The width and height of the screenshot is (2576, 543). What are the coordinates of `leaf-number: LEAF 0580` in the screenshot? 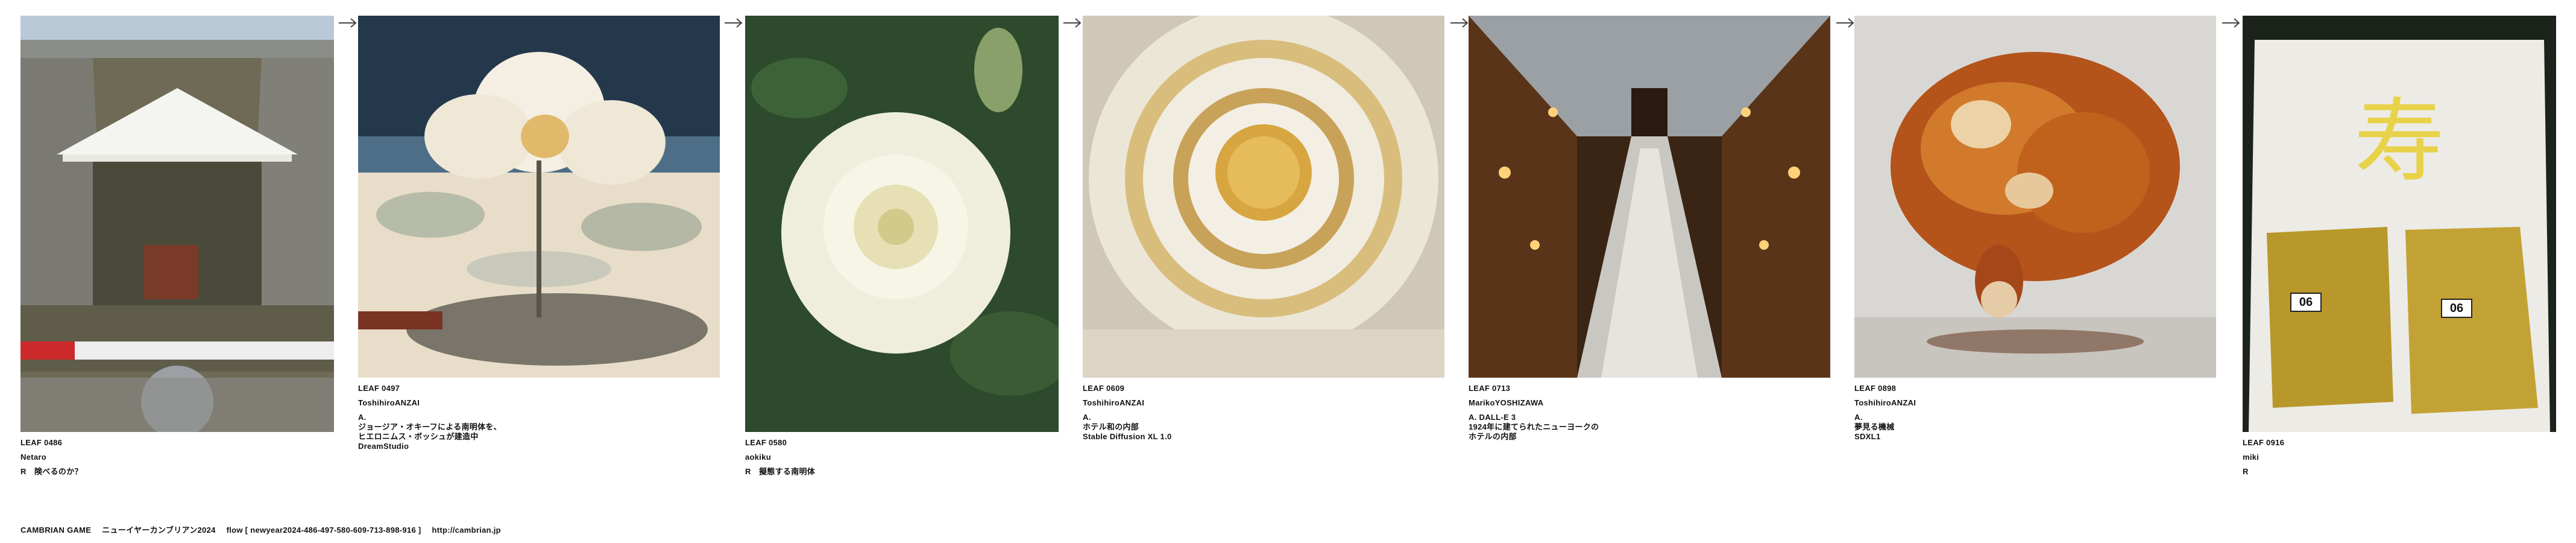 It's located at (766, 443).